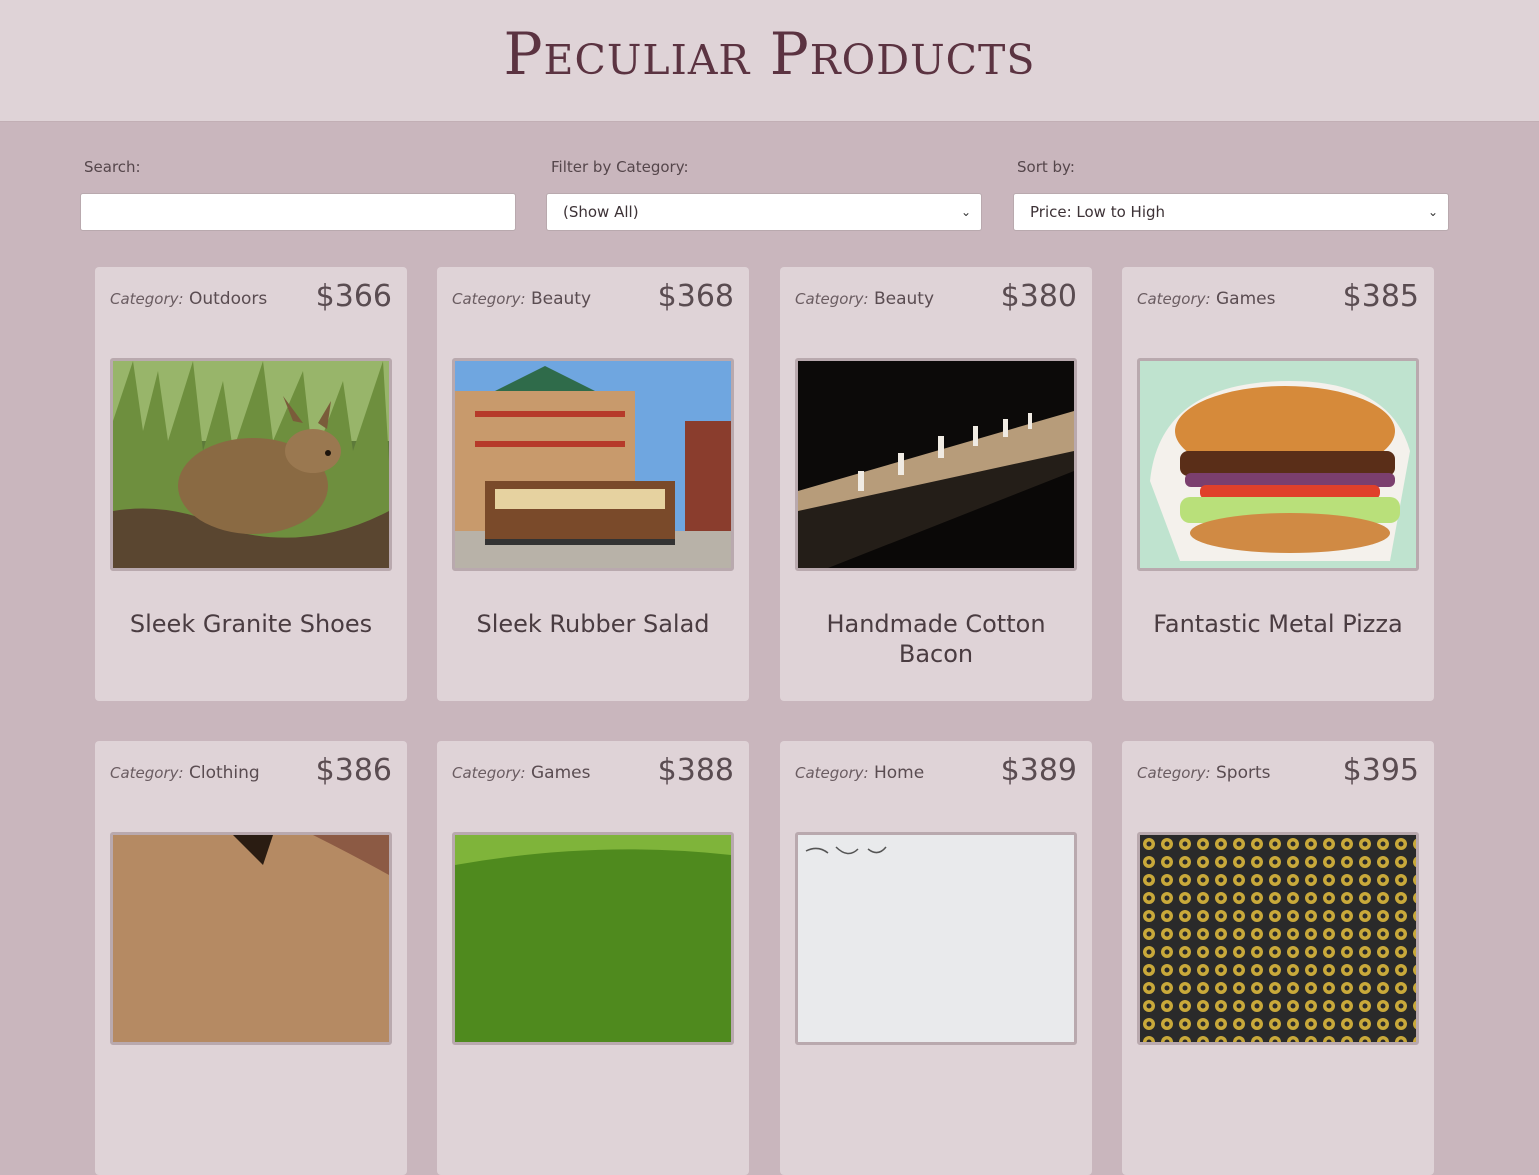 This screenshot has height=1175, width=1539. Describe the element at coordinates (251, 464) in the screenshot. I see `deer-photo` at that location.